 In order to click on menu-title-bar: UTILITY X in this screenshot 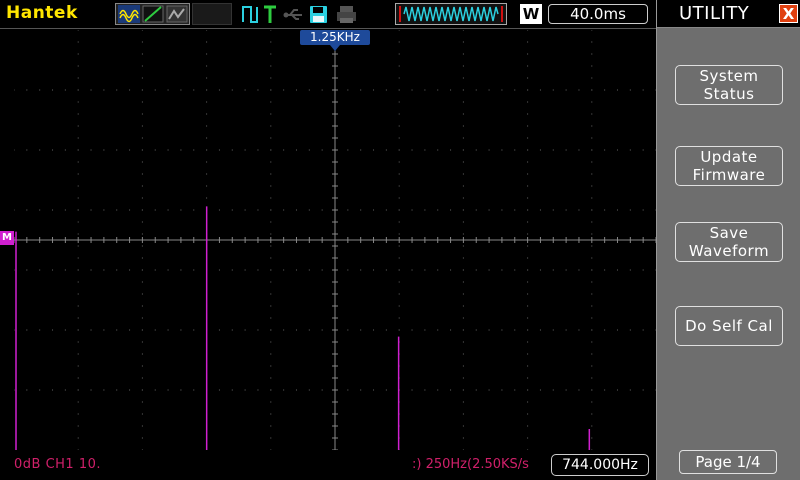, I will do `click(728, 14)`.